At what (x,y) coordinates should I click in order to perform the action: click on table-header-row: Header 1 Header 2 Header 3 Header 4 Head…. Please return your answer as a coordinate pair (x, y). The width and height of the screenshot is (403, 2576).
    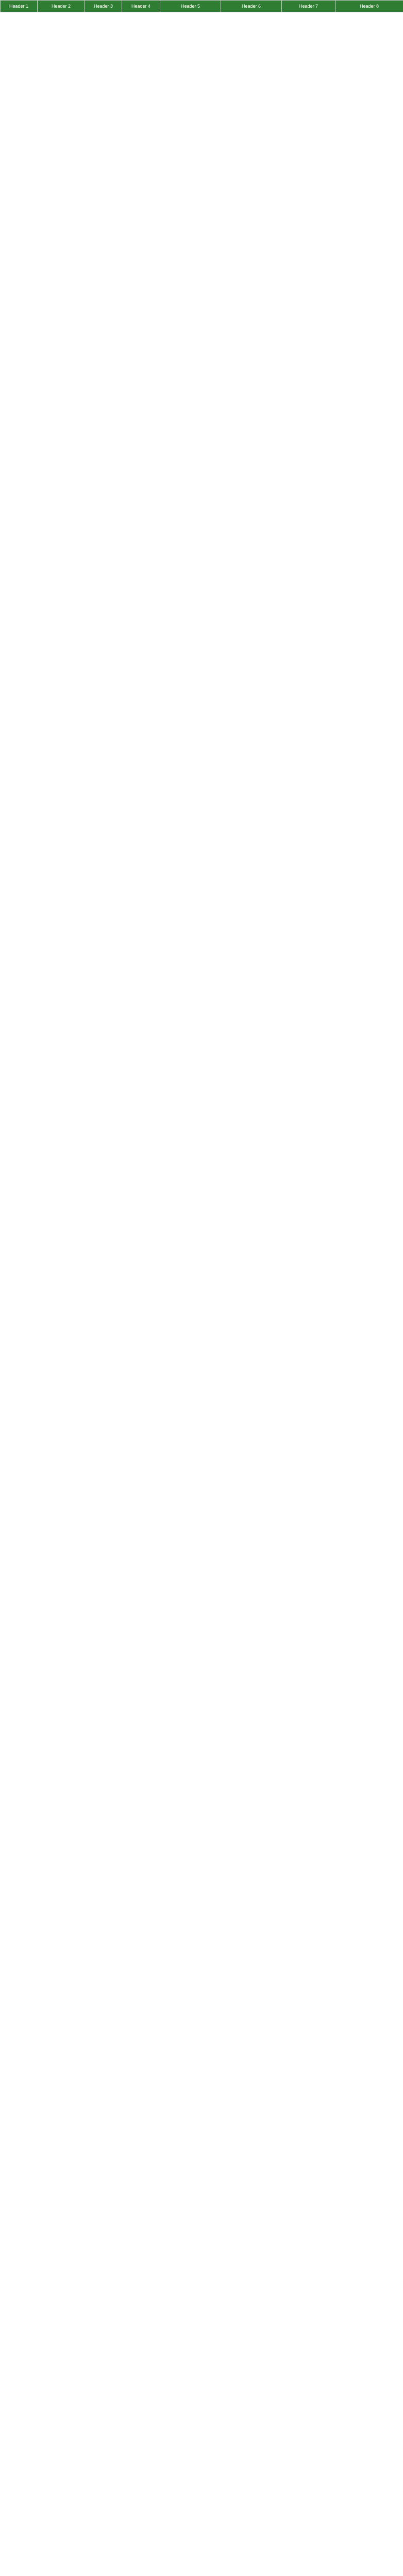
    Looking at the image, I should click on (202, 6).